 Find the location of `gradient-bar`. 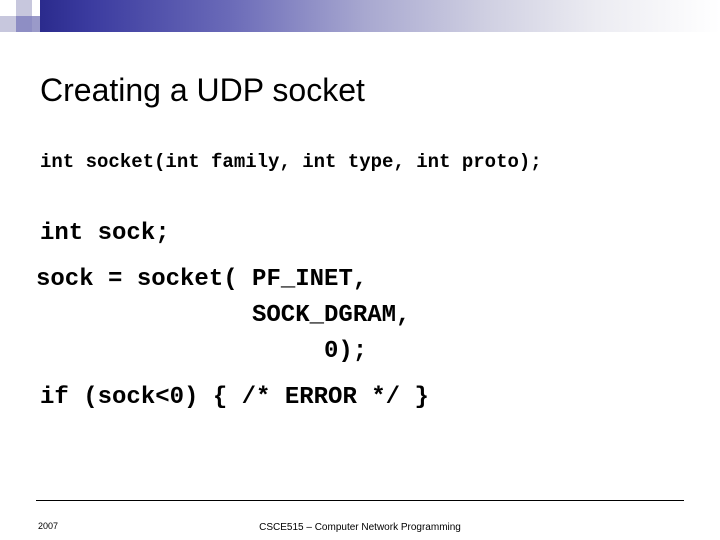

gradient-bar is located at coordinates (379, 16).